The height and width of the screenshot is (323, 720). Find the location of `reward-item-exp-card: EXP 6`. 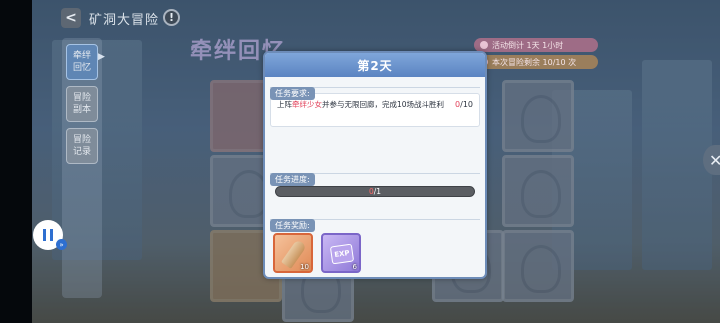

reward-item-exp-card: EXP 6 is located at coordinates (341, 253).